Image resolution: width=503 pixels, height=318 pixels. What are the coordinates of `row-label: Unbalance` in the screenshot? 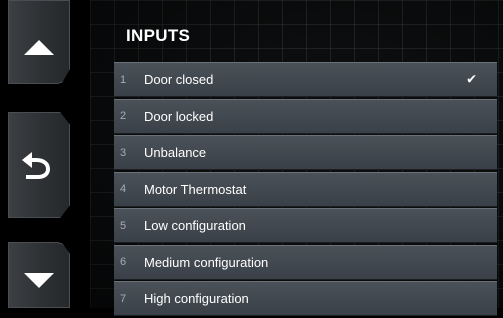 It's located at (175, 152).